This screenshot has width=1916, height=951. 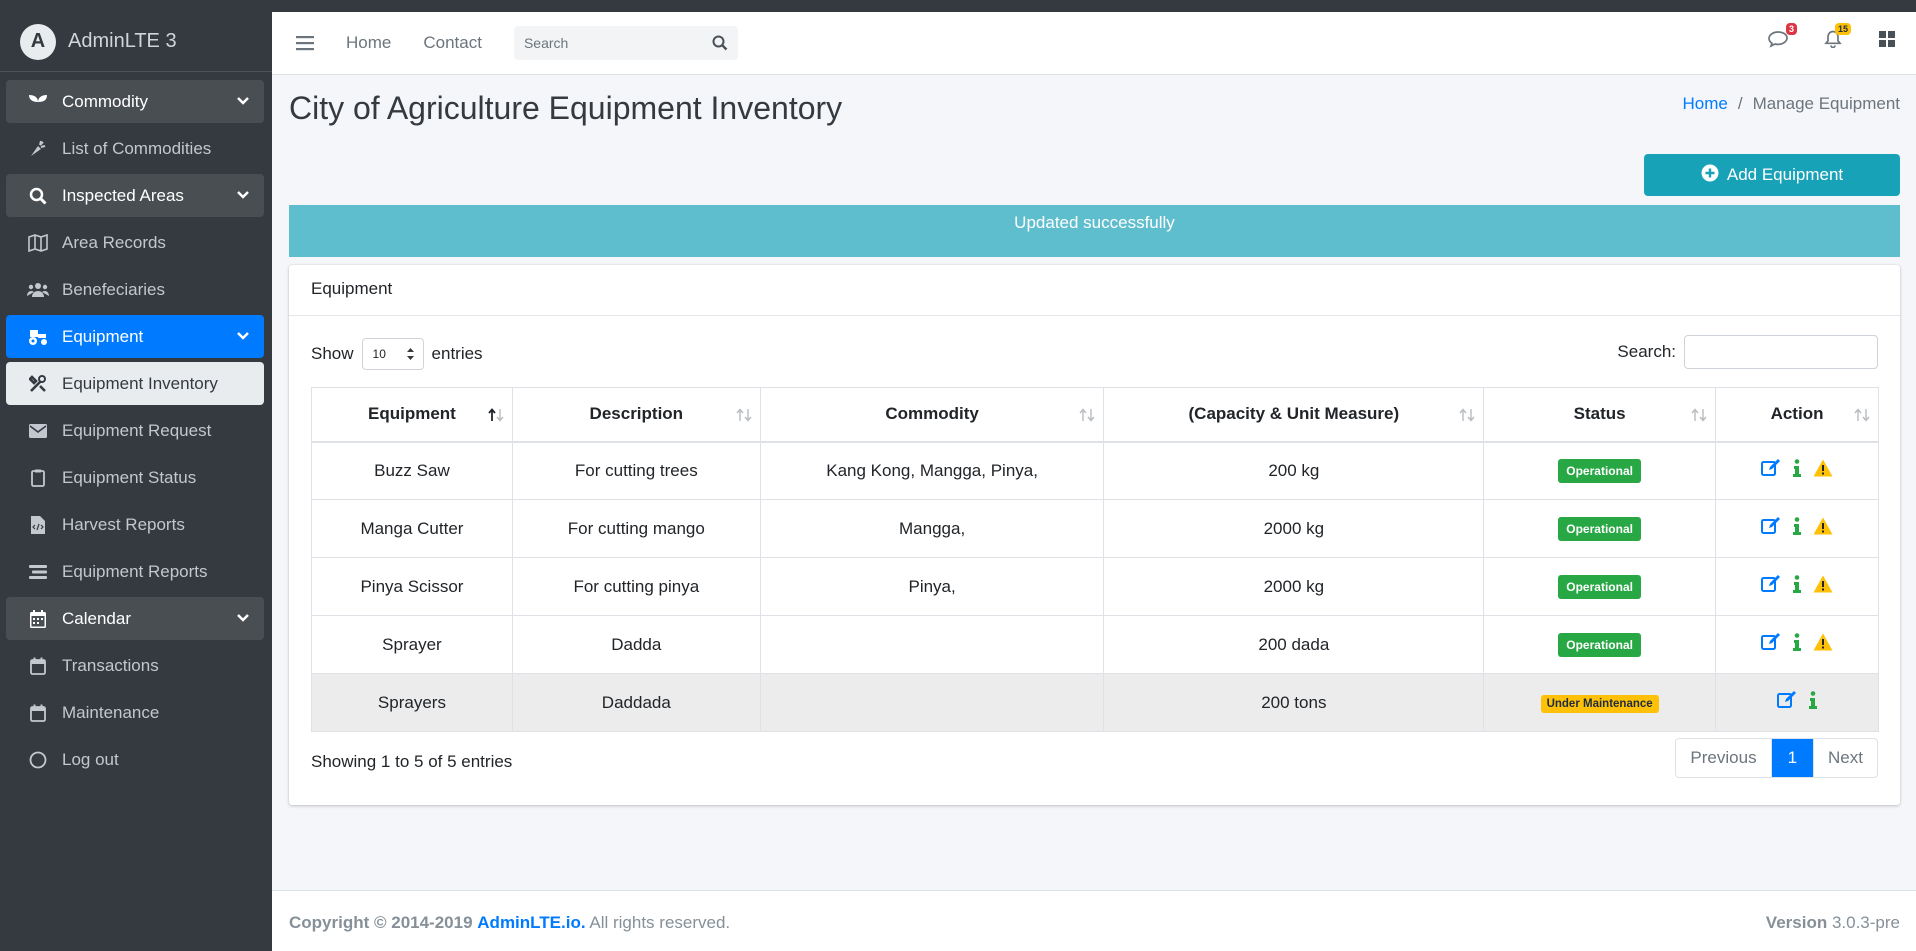 I want to click on messages-button: 3, so click(x=1782, y=38).